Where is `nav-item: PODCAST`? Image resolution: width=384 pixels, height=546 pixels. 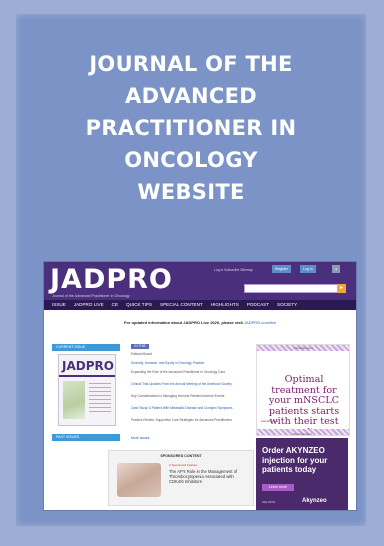
nav-item: PODCAST is located at coordinates (258, 305).